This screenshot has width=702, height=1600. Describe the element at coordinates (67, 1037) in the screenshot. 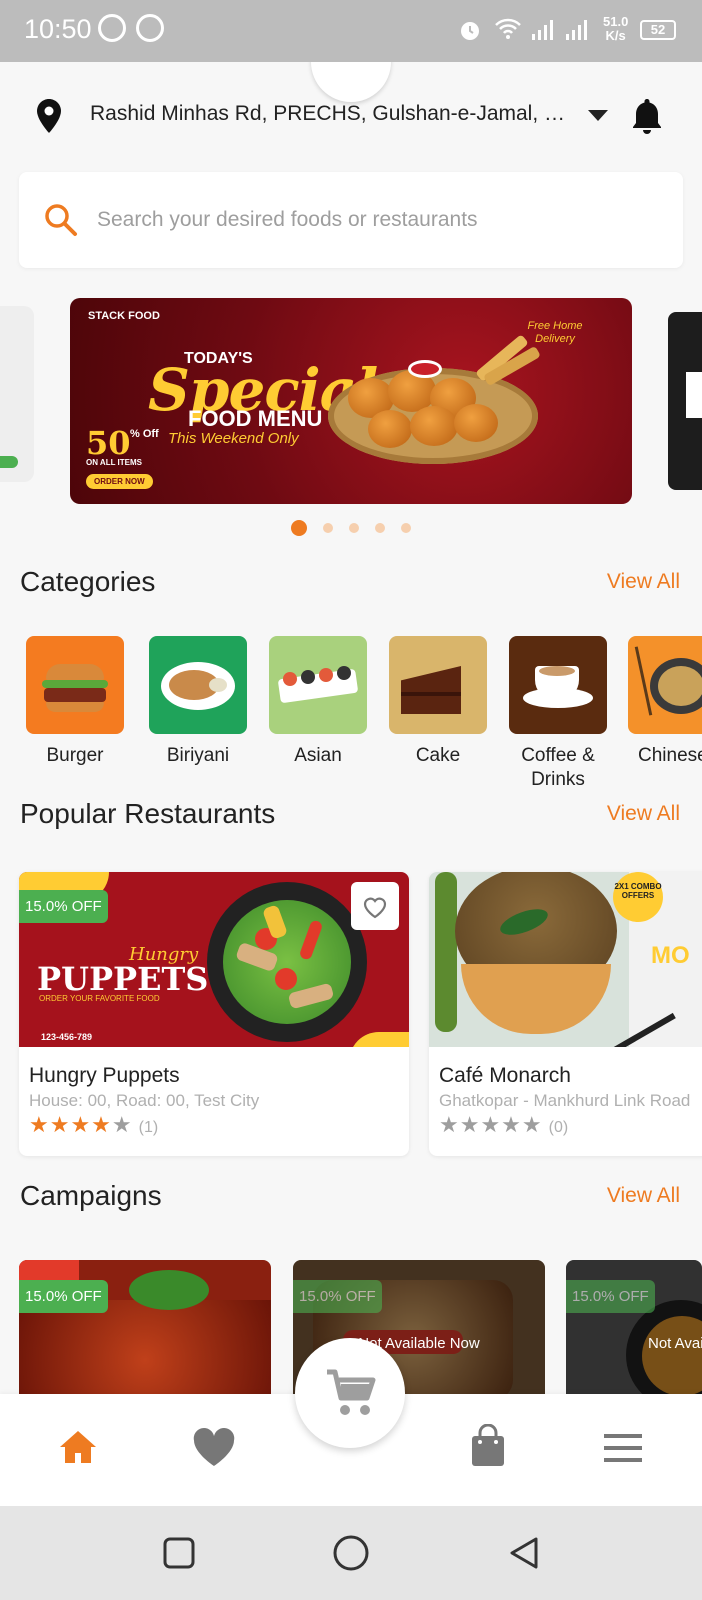

I see `cover-phone: 123-456-789` at that location.